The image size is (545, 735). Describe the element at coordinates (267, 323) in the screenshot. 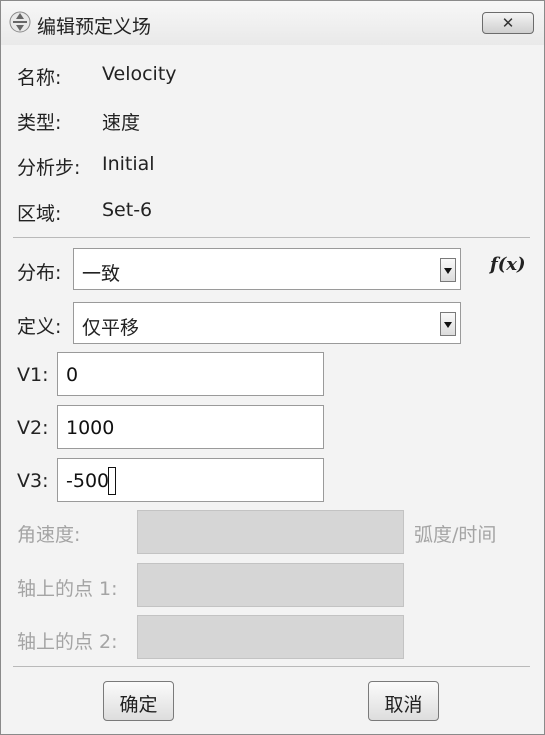

I see `definition-select: 仅平移` at that location.